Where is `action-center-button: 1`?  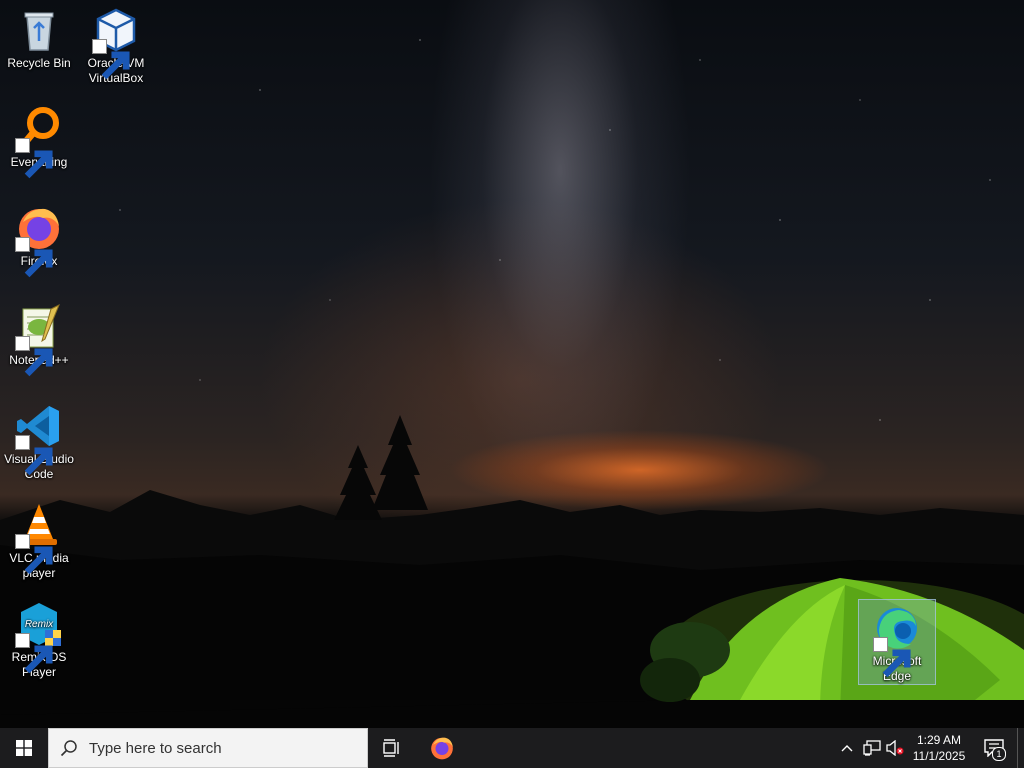
action-center-button: 1 is located at coordinates (994, 748).